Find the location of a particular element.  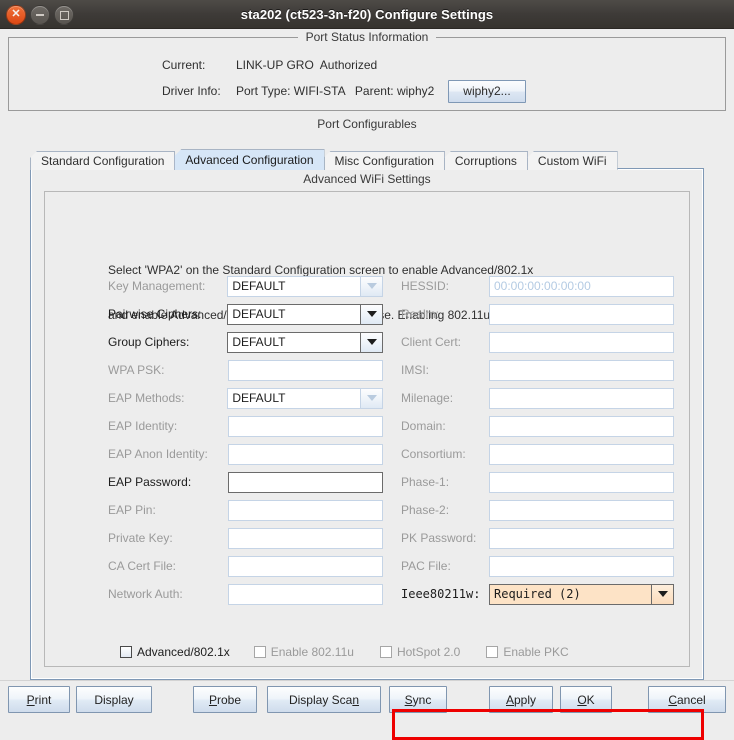

input-eap-identity is located at coordinates (305, 426).